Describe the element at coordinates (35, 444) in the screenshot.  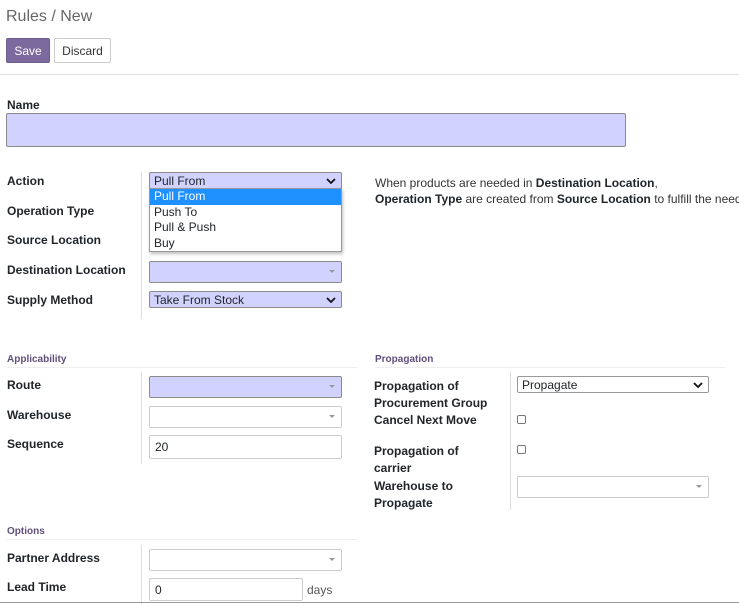
I see `sequence-label: Sequence` at that location.